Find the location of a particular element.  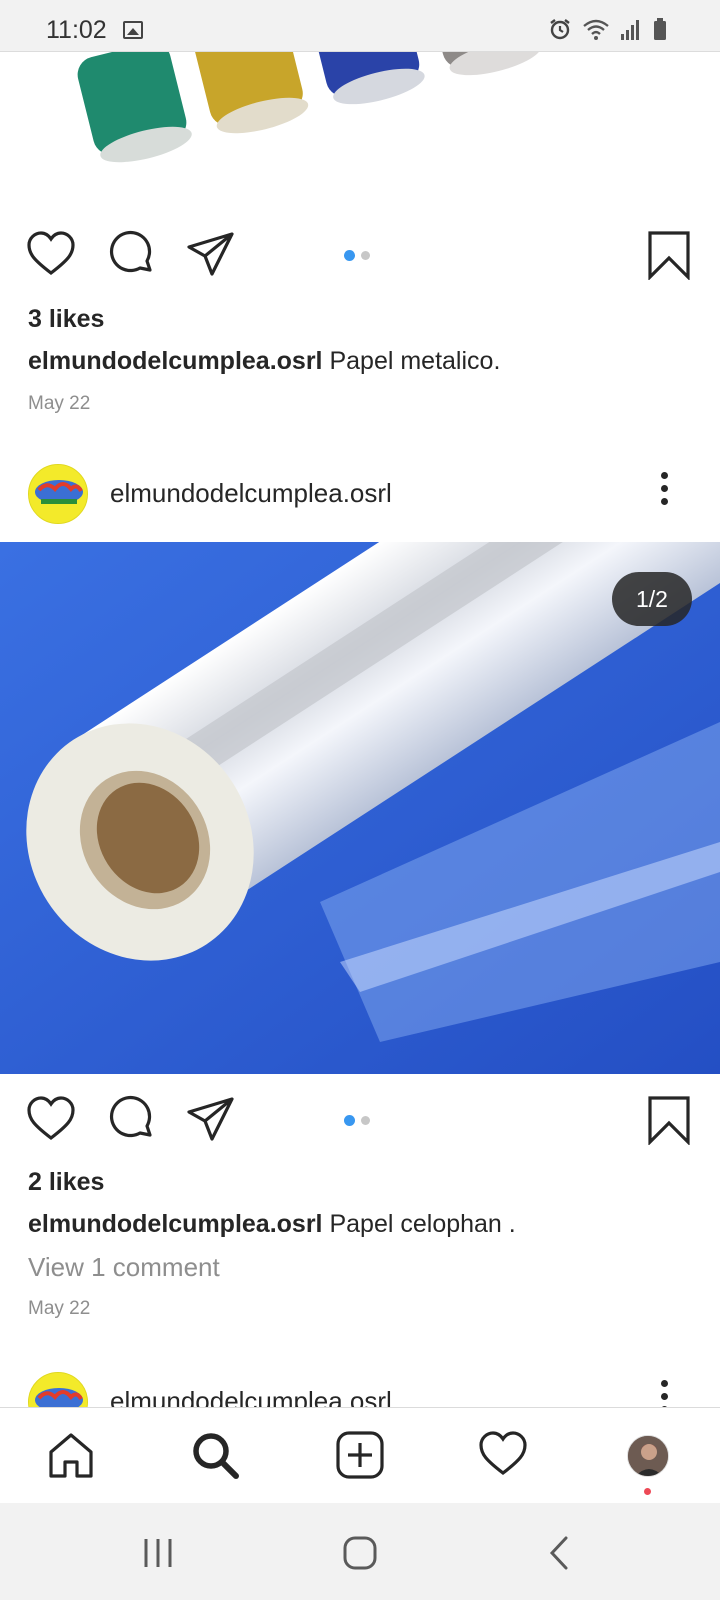

post-caption: elmundodelcumplea.osrl Papel celophan . is located at coordinates (272, 1224).